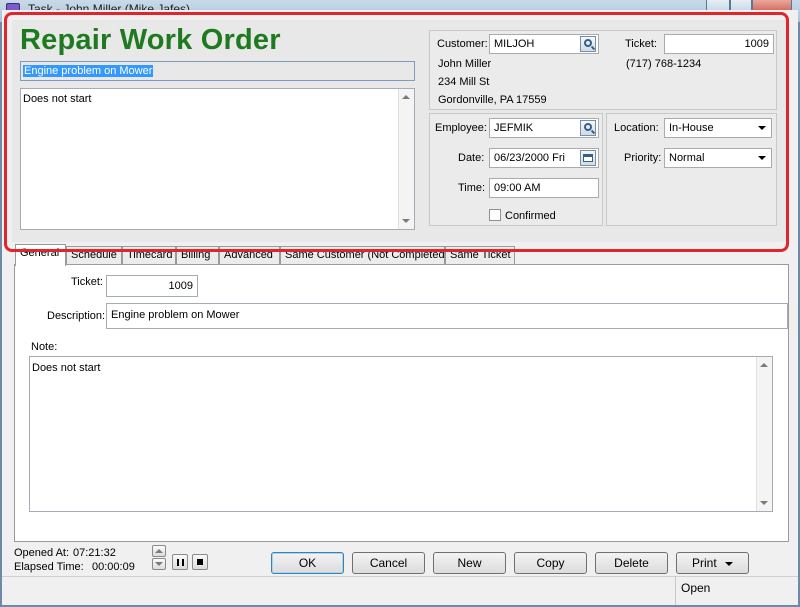 The image size is (800, 607). Describe the element at coordinates (94, 553) in the screenshot. I see `opened-at-value: 07:21:32` at that location.